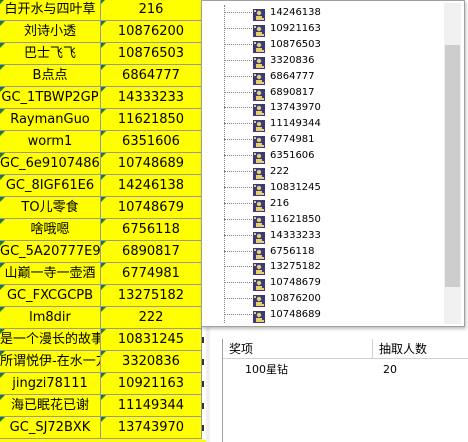  I want to click on grid-row: 啥哦嗯 6756118, so click(103, 230).